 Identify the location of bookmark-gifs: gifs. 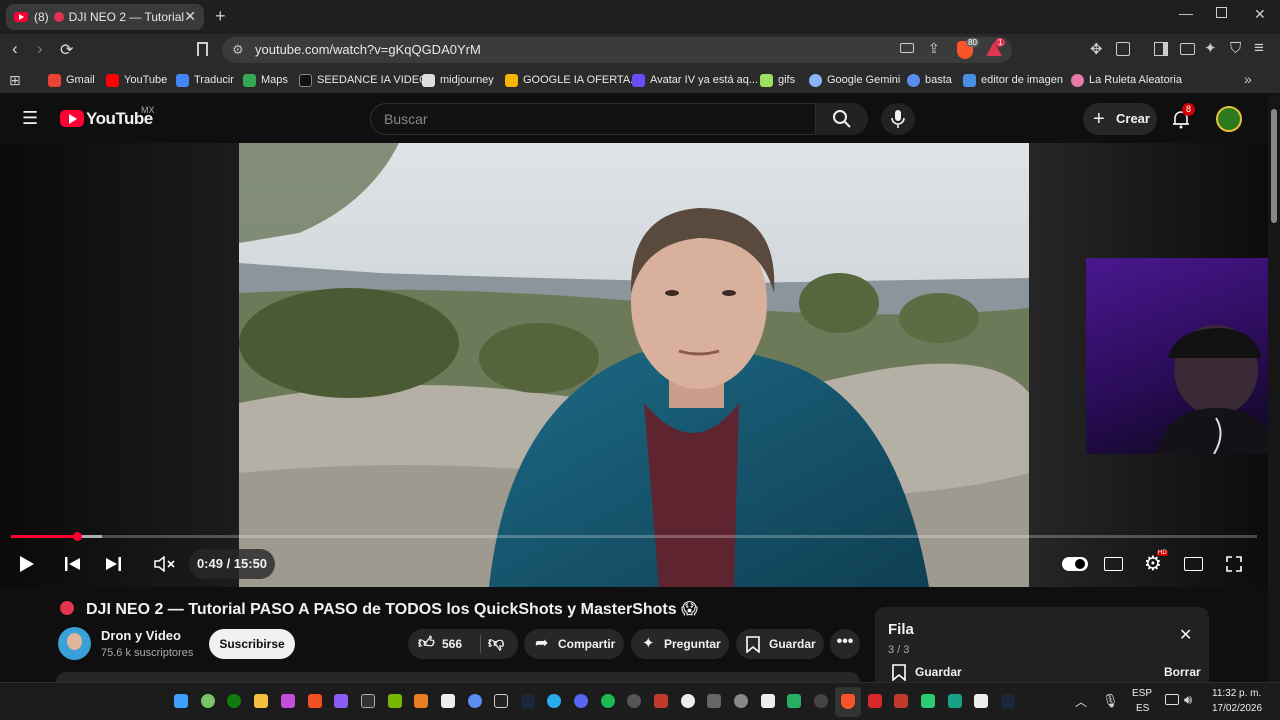
(777, 80).